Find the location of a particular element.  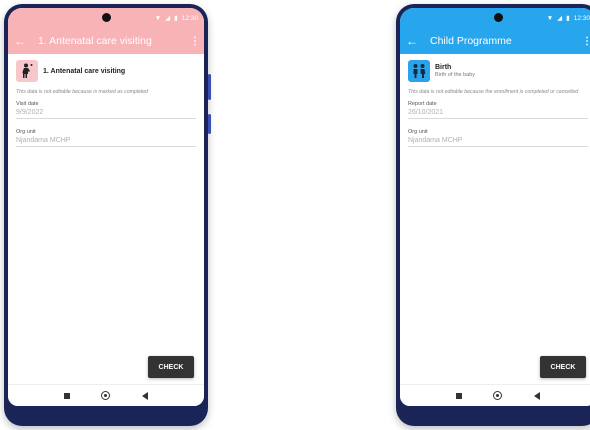

pregnant-woman-icon is located at coordinates (27, 71).